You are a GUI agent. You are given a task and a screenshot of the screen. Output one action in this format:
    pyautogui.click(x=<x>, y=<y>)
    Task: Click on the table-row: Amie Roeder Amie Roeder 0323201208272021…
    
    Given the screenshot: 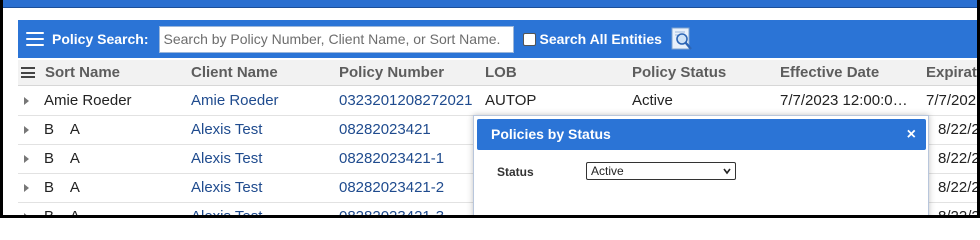 What is the action you would take?
    pyautogui.click(x=497, y=101)
    